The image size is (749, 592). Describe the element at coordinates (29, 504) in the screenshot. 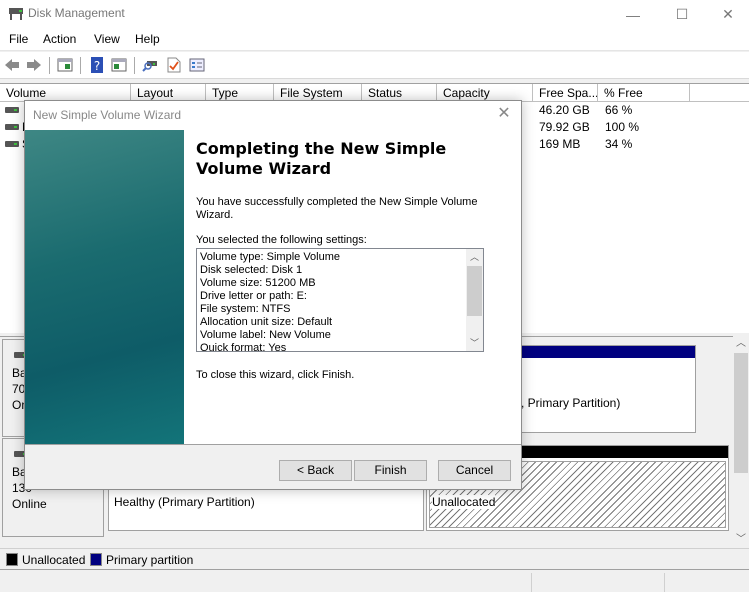

I see `disk-status: Online` at that location.